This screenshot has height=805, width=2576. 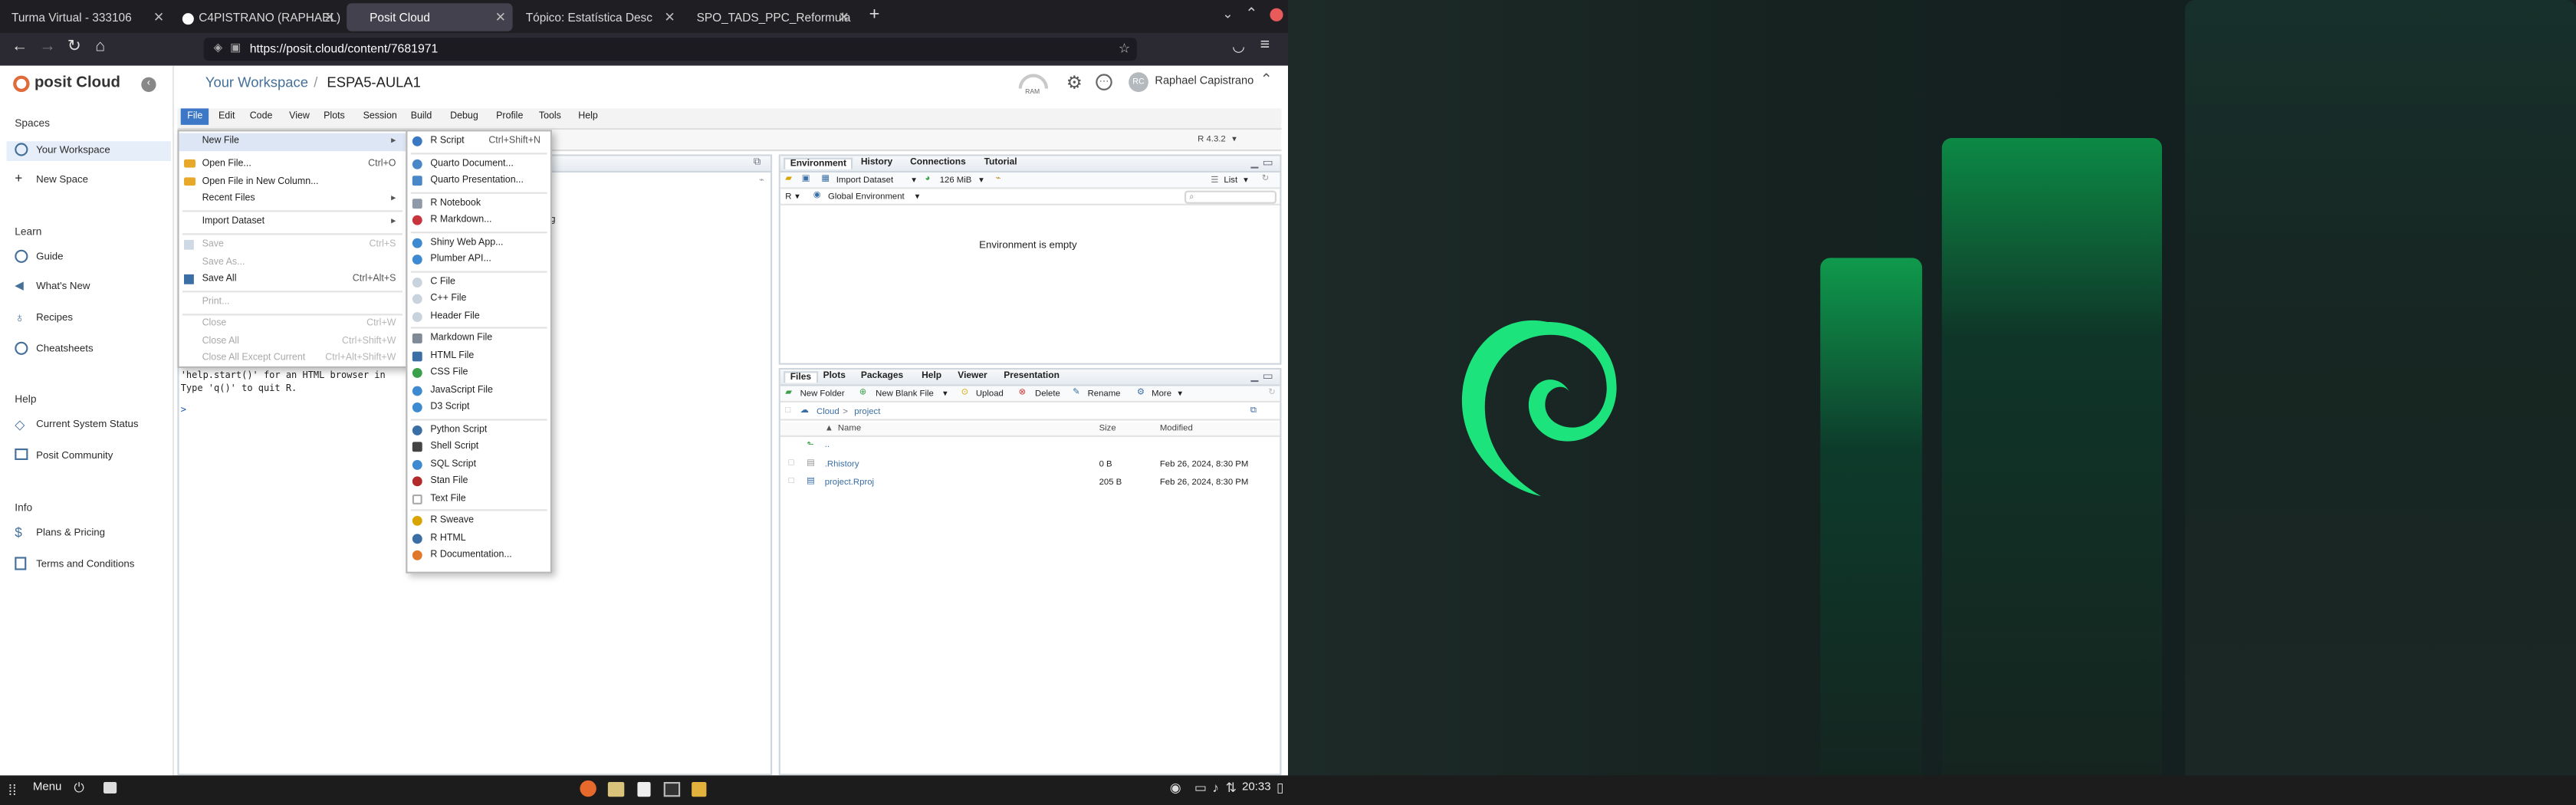 What do you see at coordinates (761, 181) in the screenshot?
I see `broom-icon: ⌁` at bounding box center [761, 181].